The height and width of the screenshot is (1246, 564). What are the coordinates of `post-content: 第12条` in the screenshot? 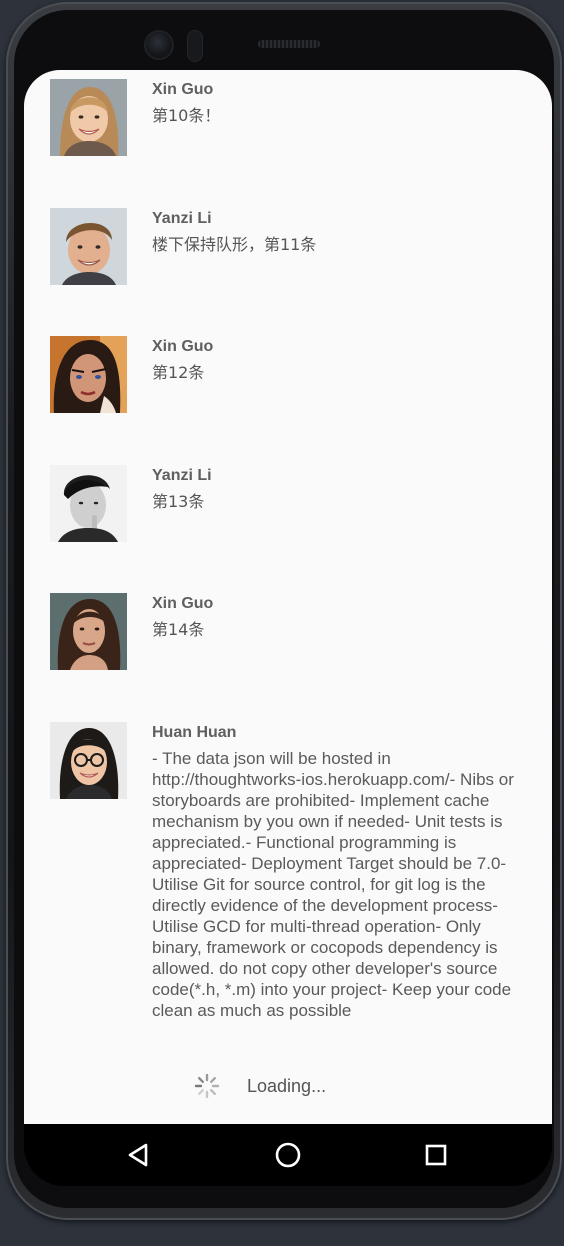 It's located at (178, 372).